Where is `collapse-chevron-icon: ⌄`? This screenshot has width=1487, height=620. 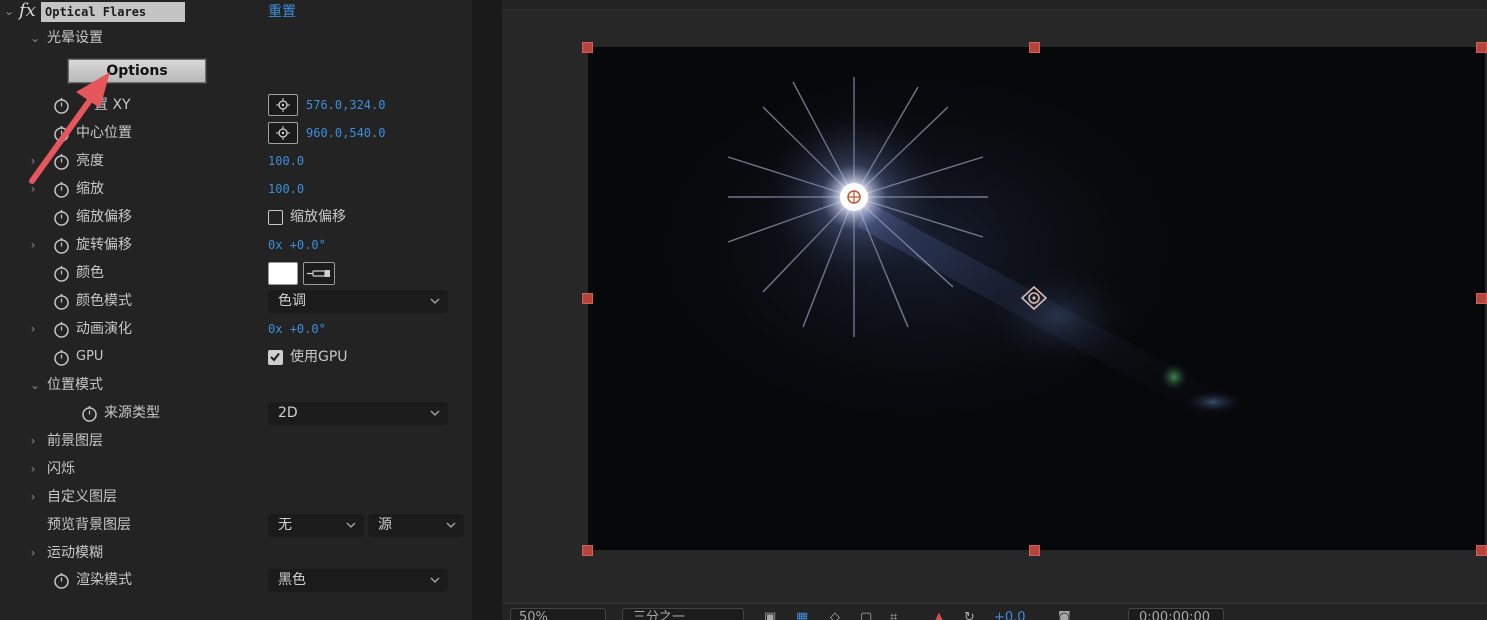
collapse-chevron-icon: ⌄ is located at coordinates (9, 11).